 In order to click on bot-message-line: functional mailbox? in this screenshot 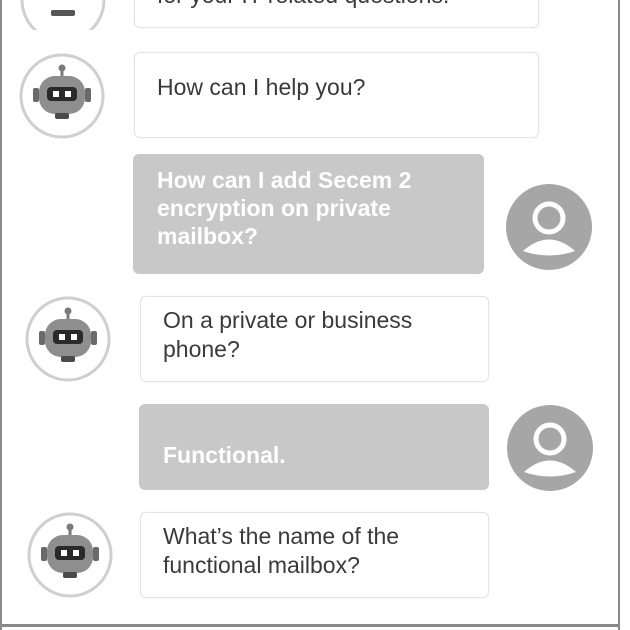, I will do `click(261, 565)`.